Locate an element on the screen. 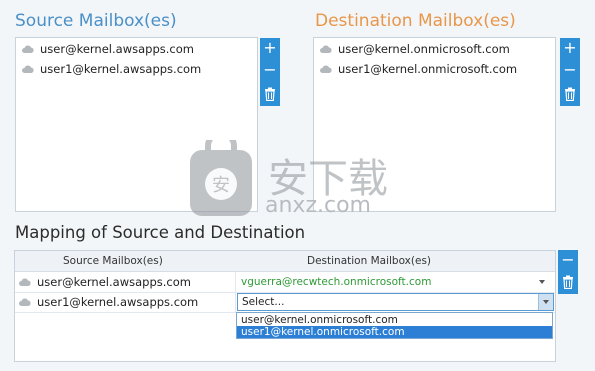 This screenshot has width=595, height=371. list-item-label: user1@kernel.onmicrosoft.com is located at coordinates (428, 69).